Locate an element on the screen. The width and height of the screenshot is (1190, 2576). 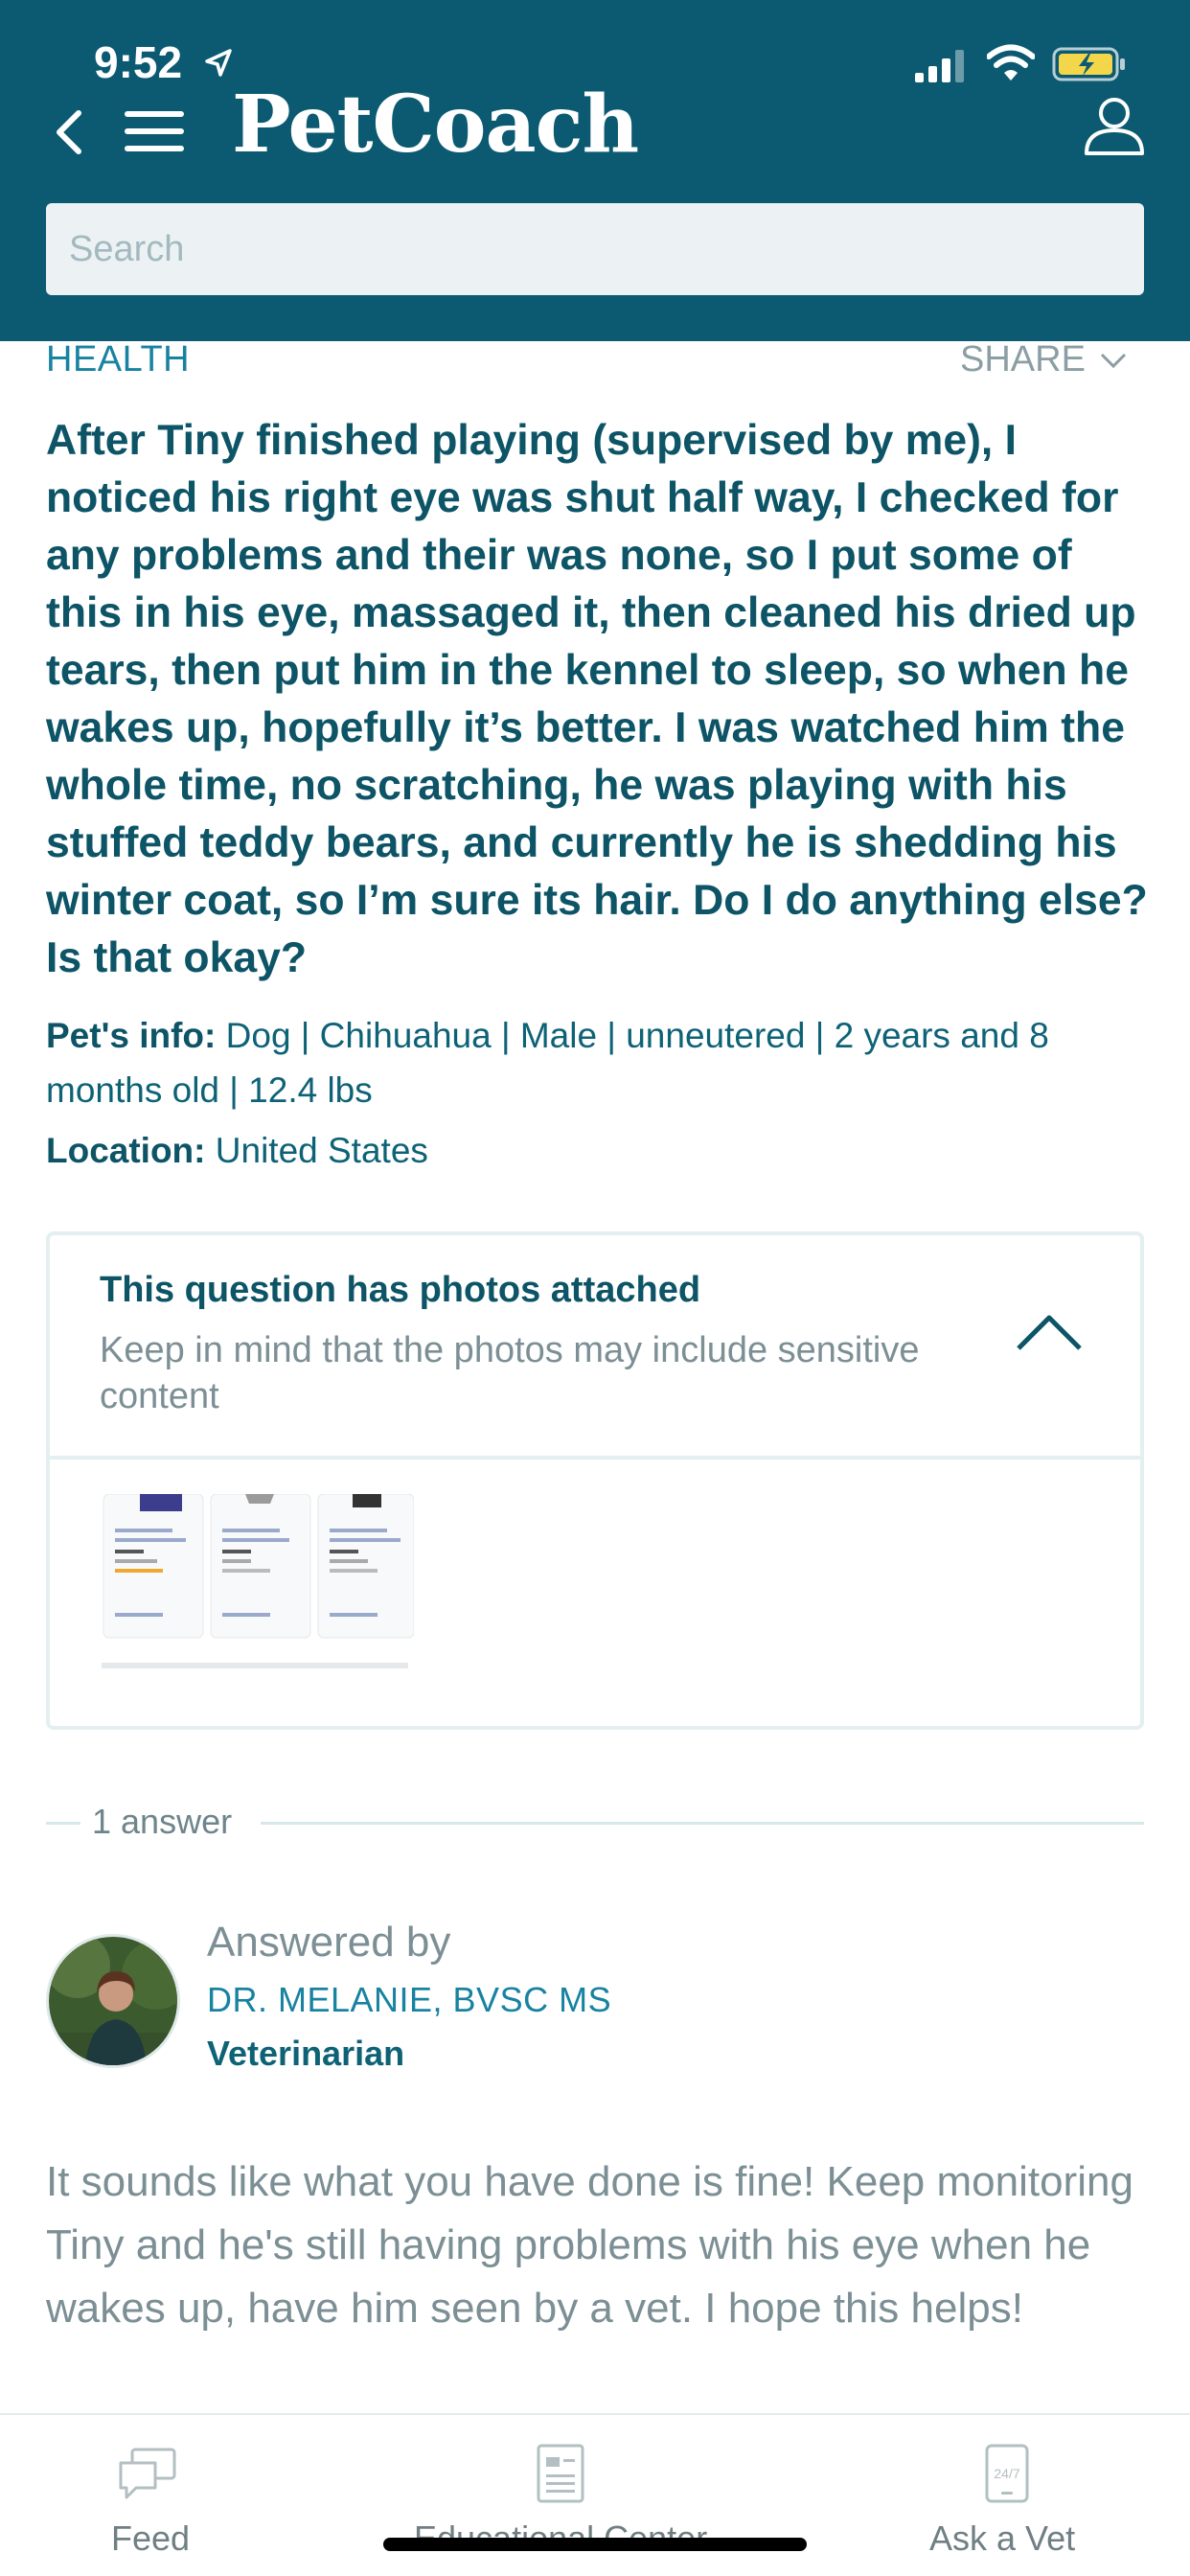
tab-educational-center: Educational Center is located at coordinates (565, 2495).